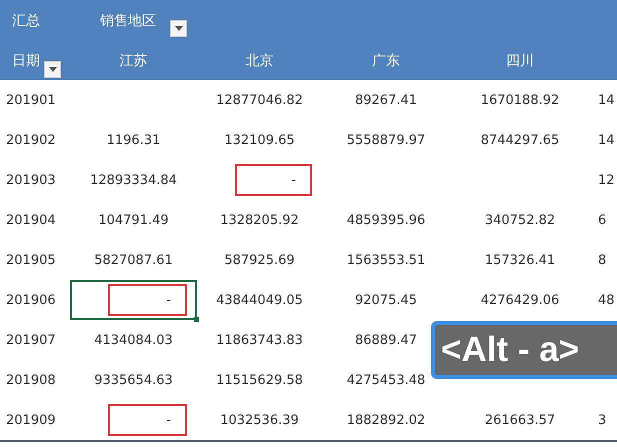 The height and width of the screenshot is (447, 617). What do you see at coordinates (386, 421) in the screenshot?
I see `table-cell-text: 1882892.02` at bounding box center [386, 421].